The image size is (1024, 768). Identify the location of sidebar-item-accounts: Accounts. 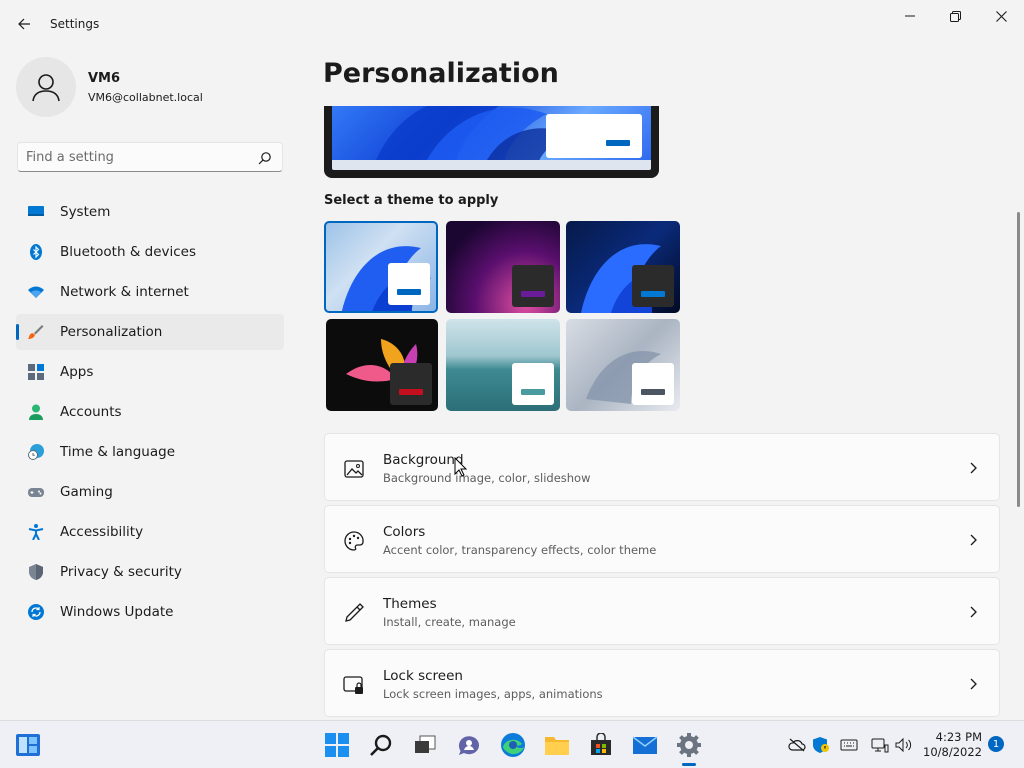
(150, 412).